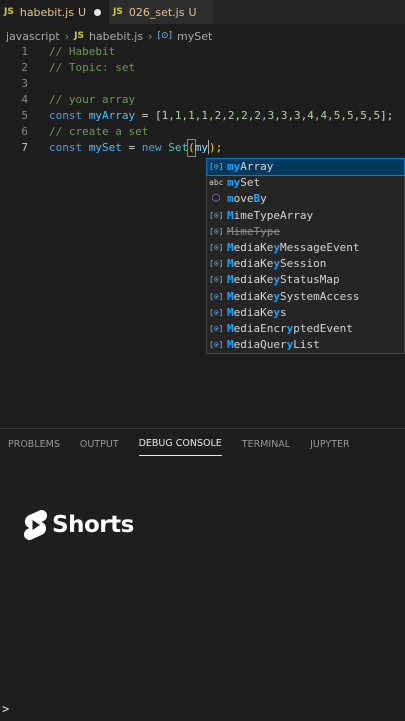 This screenshot has height=721, width=405. Describe the element at coordinates (253, 231) in the screenshot. I see `suggestion-label: MimeType` at that location.